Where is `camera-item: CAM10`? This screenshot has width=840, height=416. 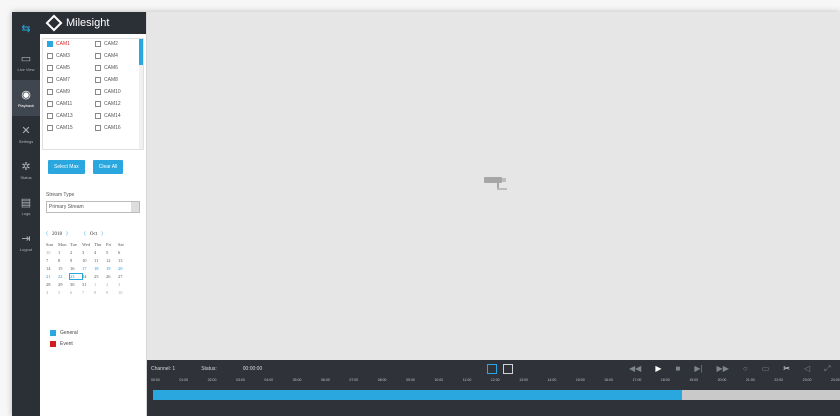
camera-item: CAM10 is located at coordinates (117, 92).